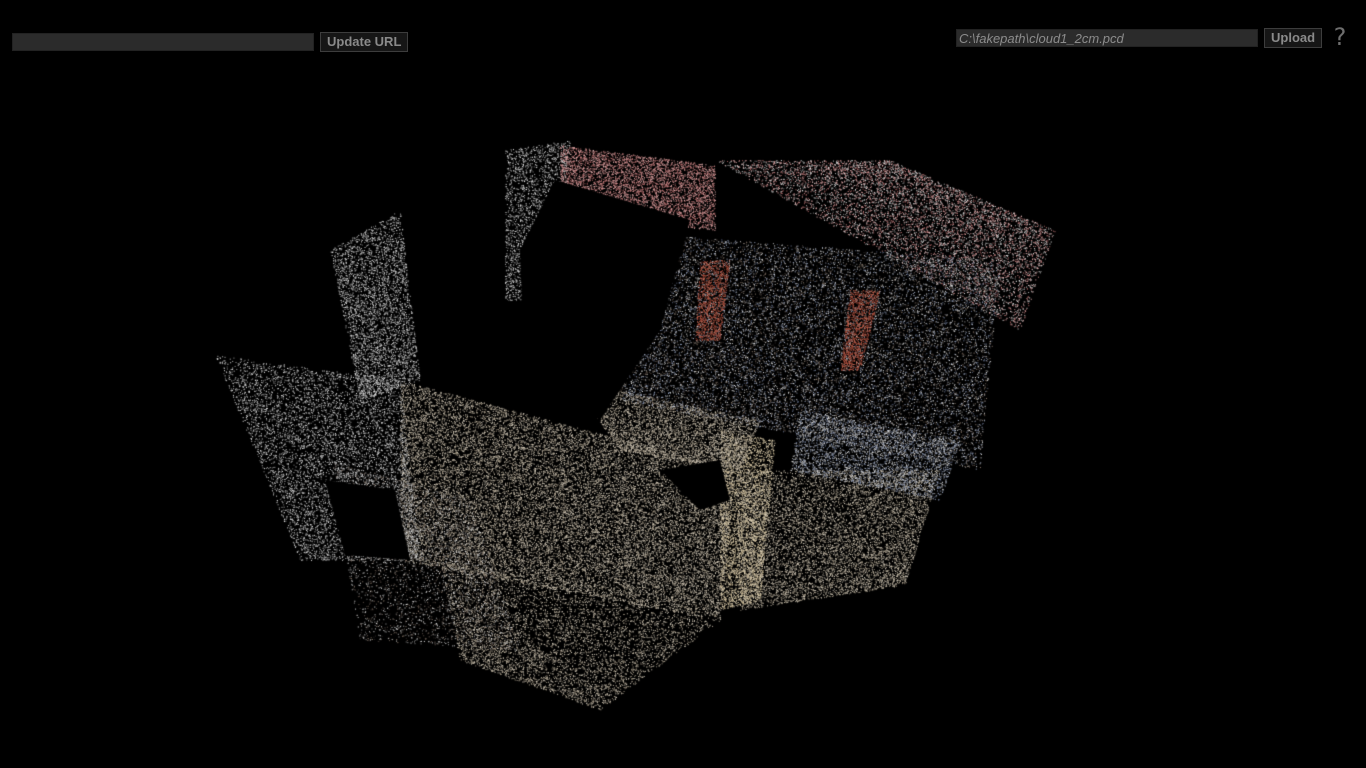 This screenshot has width=1366, height=768. I want to click on upload-button: Upload, so click(1293, 38).